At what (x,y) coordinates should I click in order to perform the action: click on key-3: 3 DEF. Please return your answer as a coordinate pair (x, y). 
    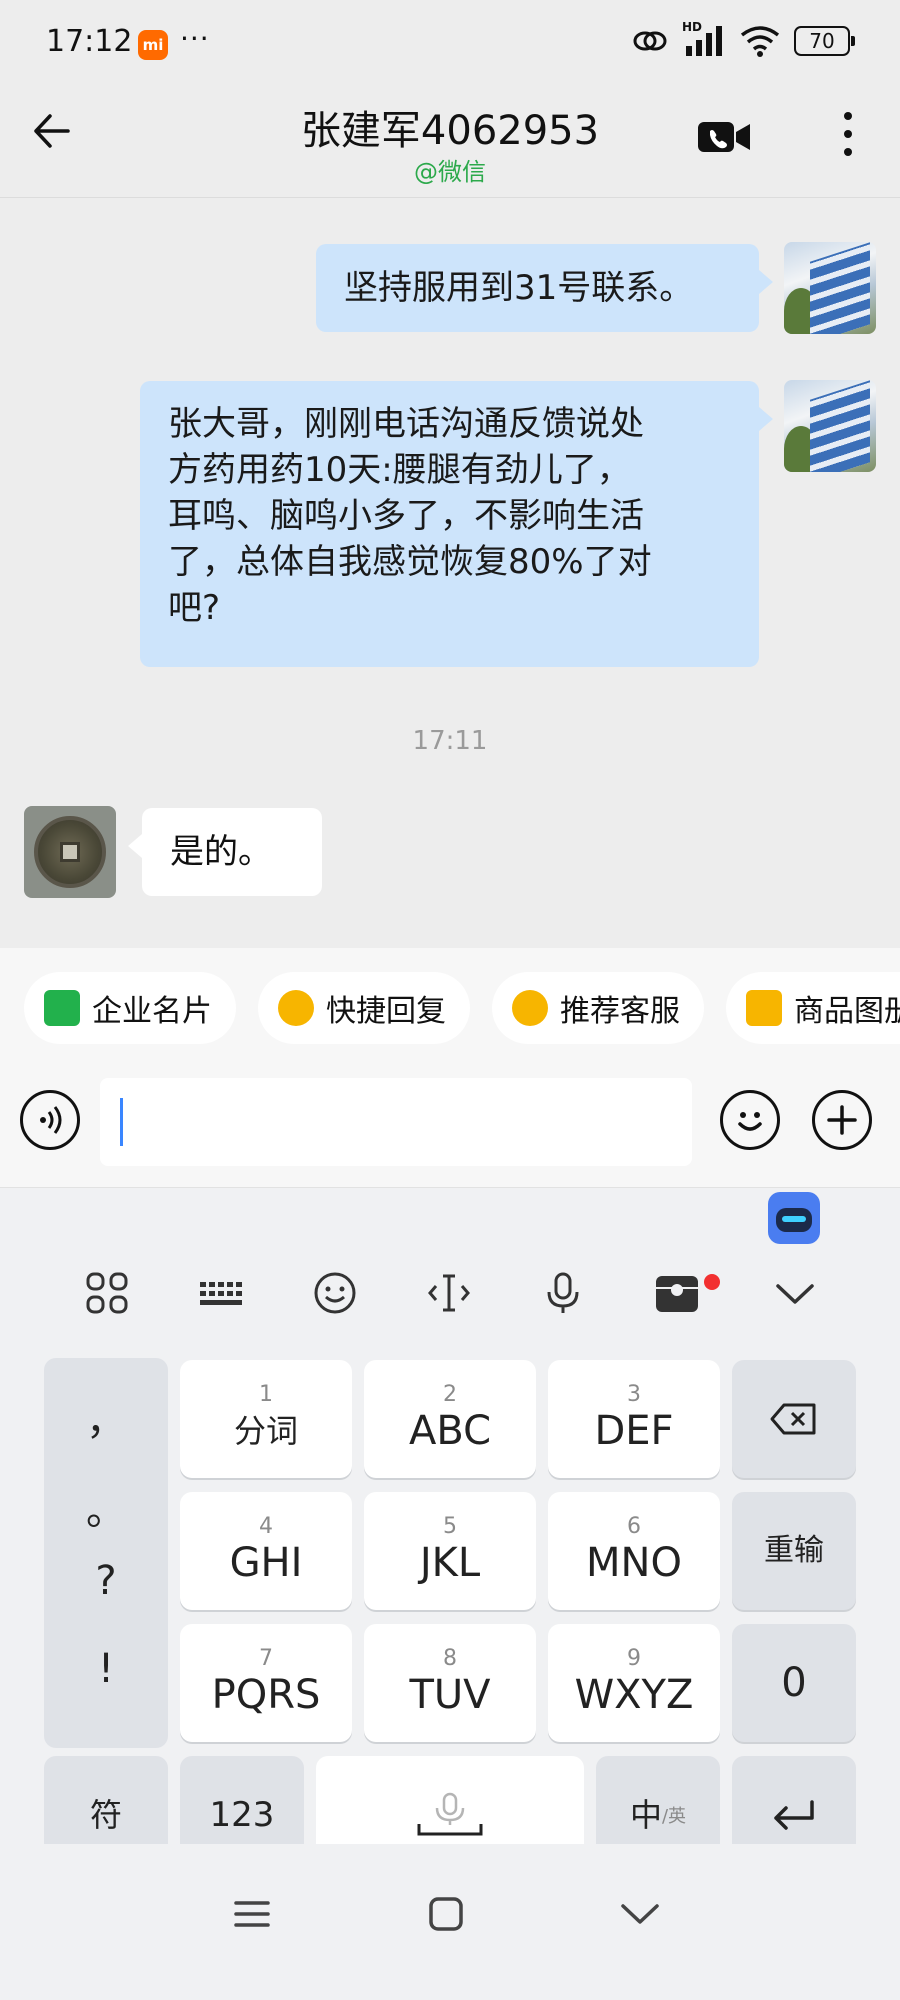
    Looking at the image, I should click on (634, 1419).